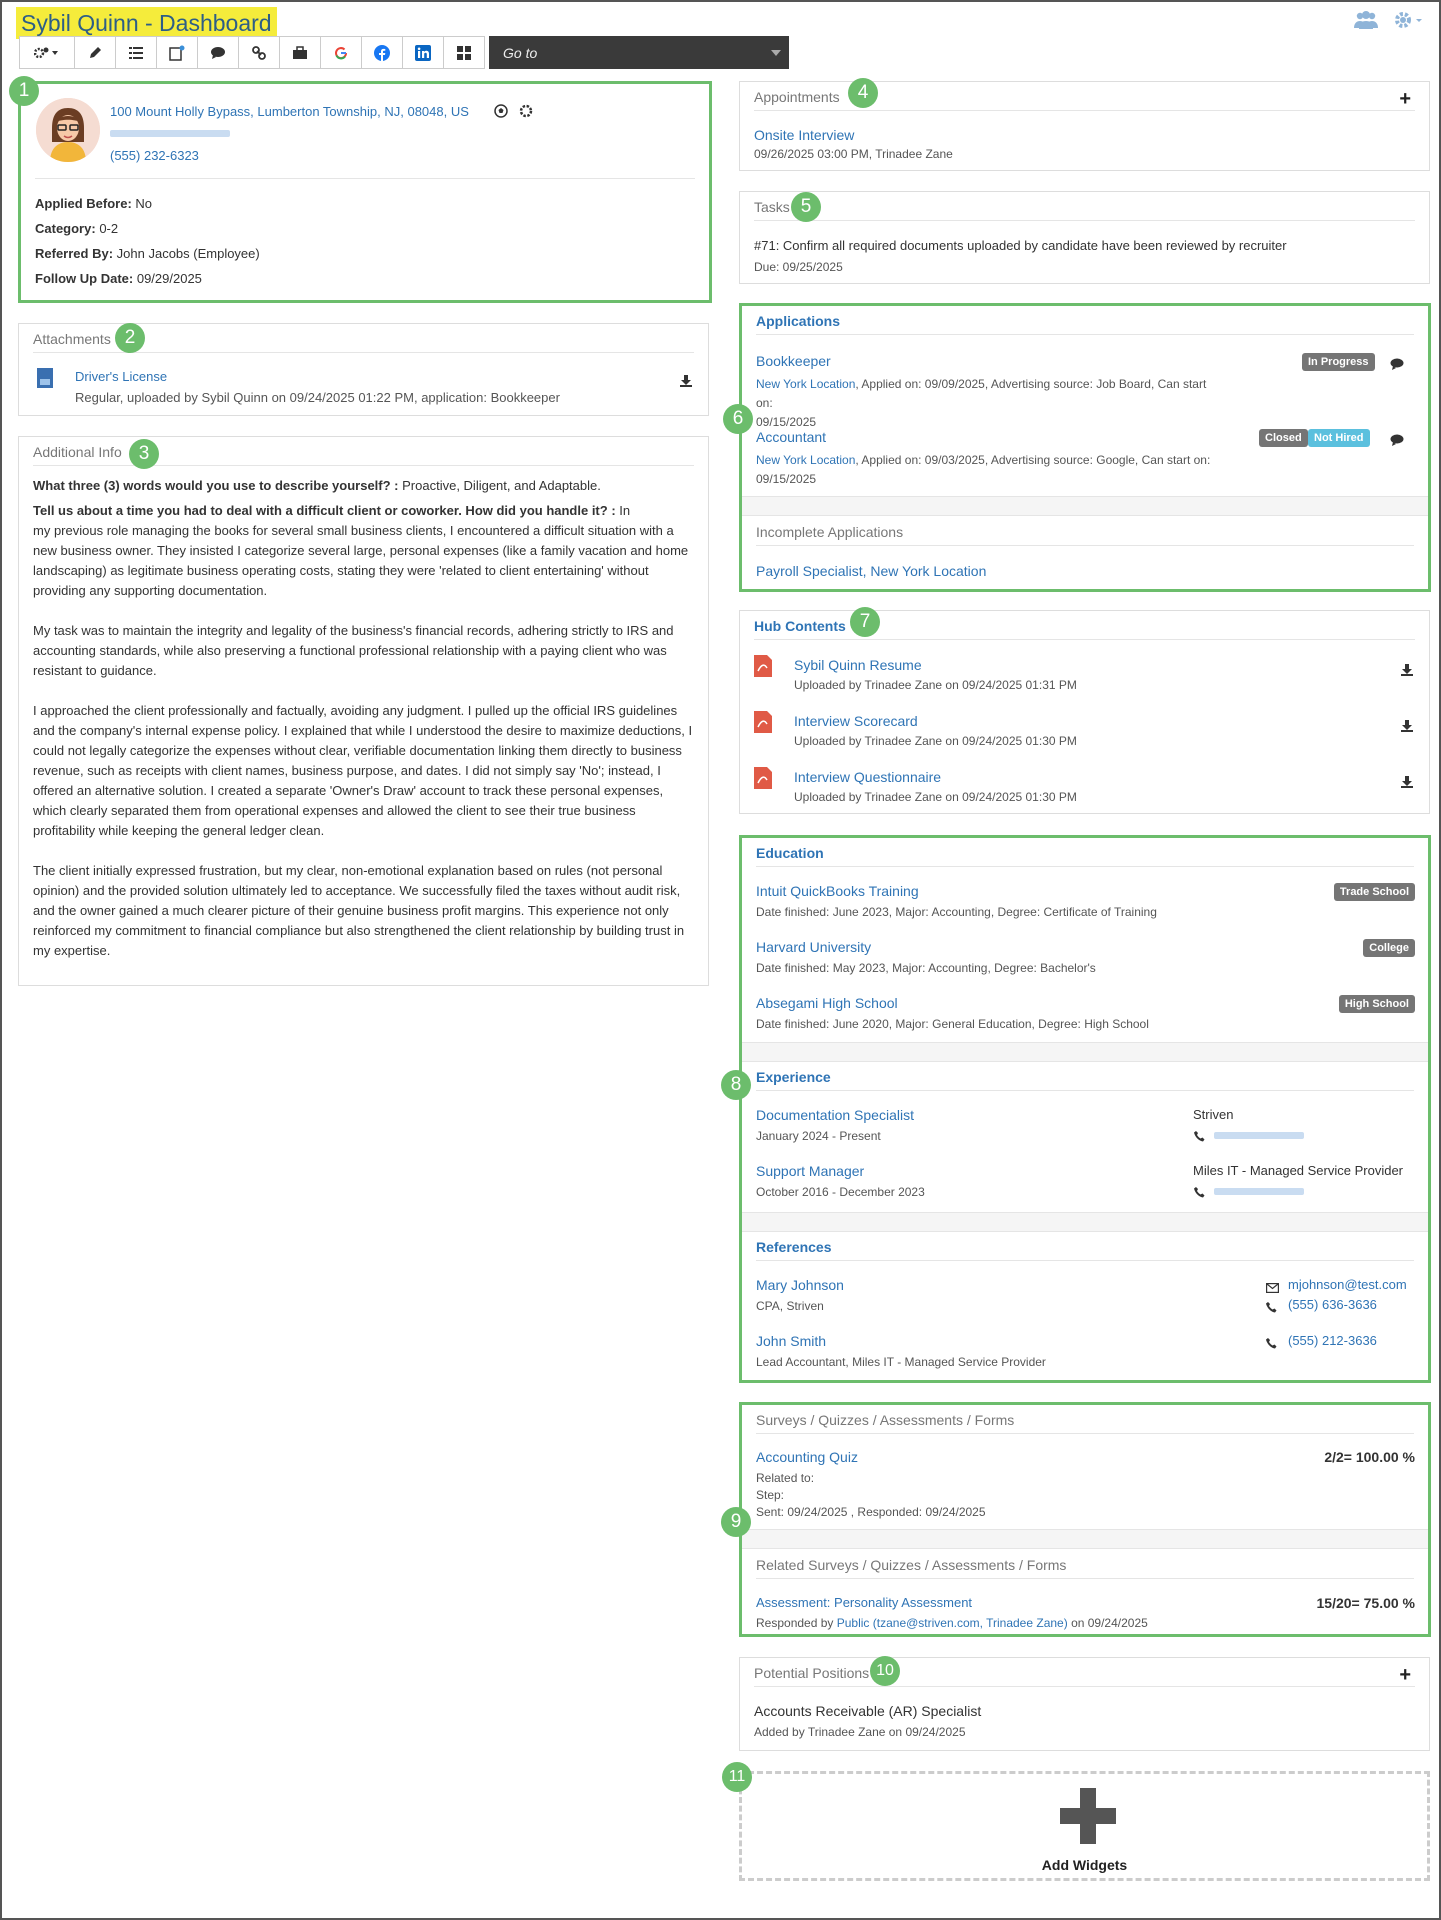 This screenshot has width=1441, height=1920. Describe the element at coordinates (813, 947) in the screenshot. I see `education-school-link: Harvard University` at that location.